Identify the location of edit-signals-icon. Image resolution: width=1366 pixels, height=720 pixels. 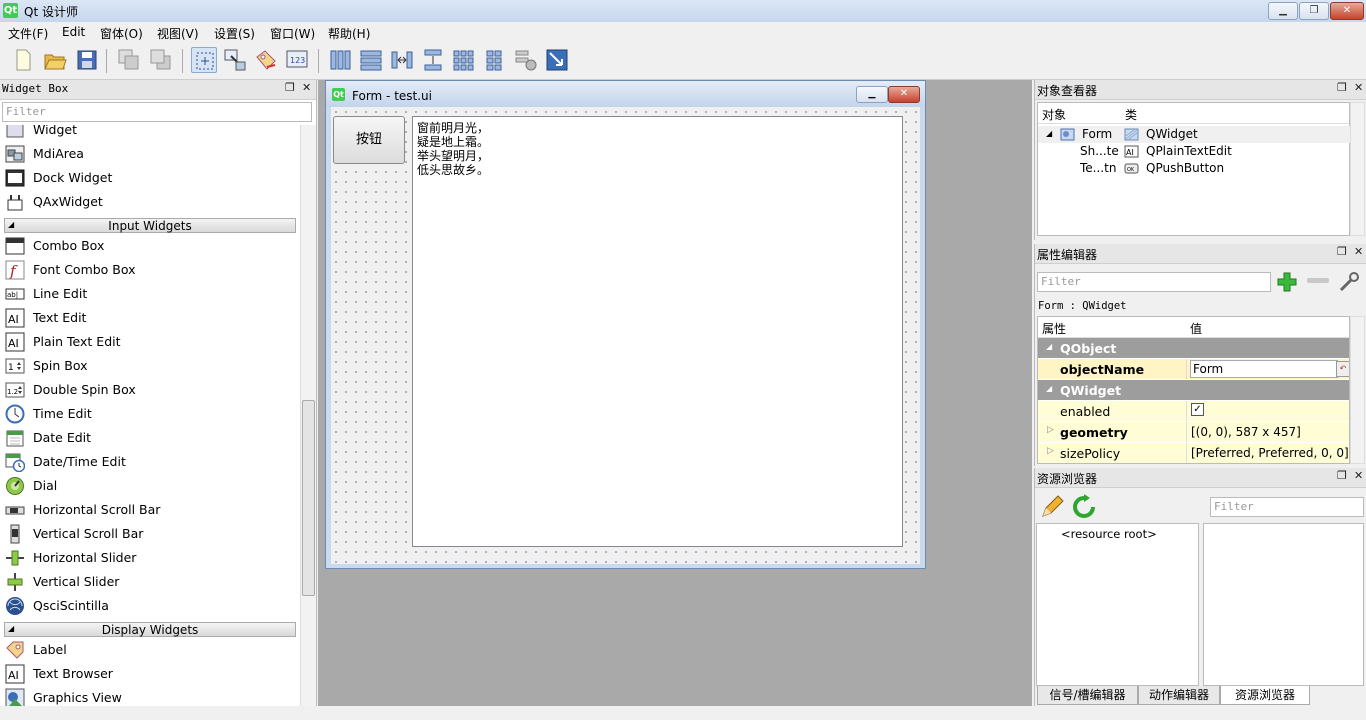
(235, 60).